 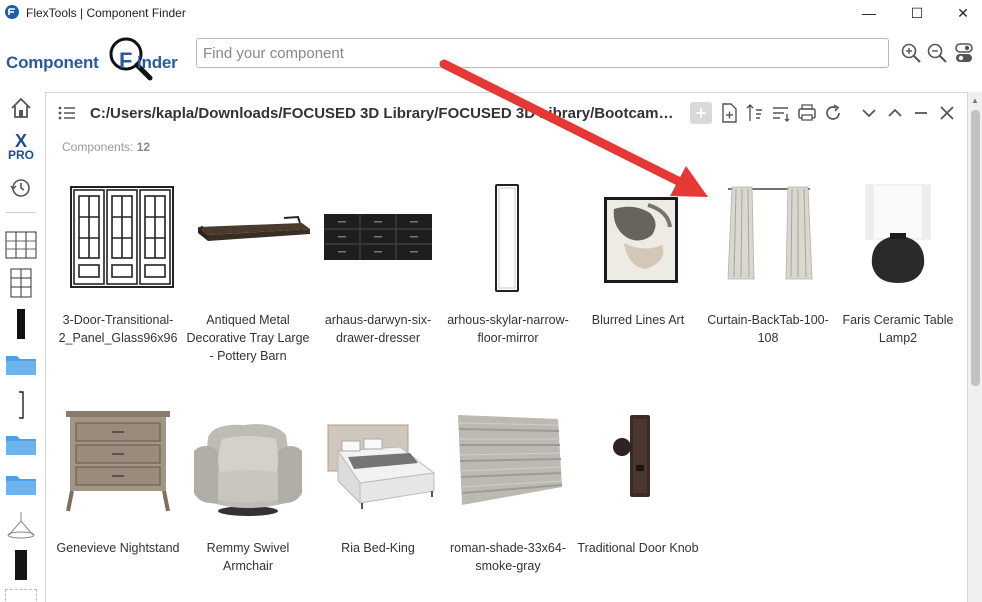 What do you see at coordinates (378, 265) in the screenshot?
I see `component-card: arhaus-darwyn-six-drawer-dresser` at bounding box center [378, 265].